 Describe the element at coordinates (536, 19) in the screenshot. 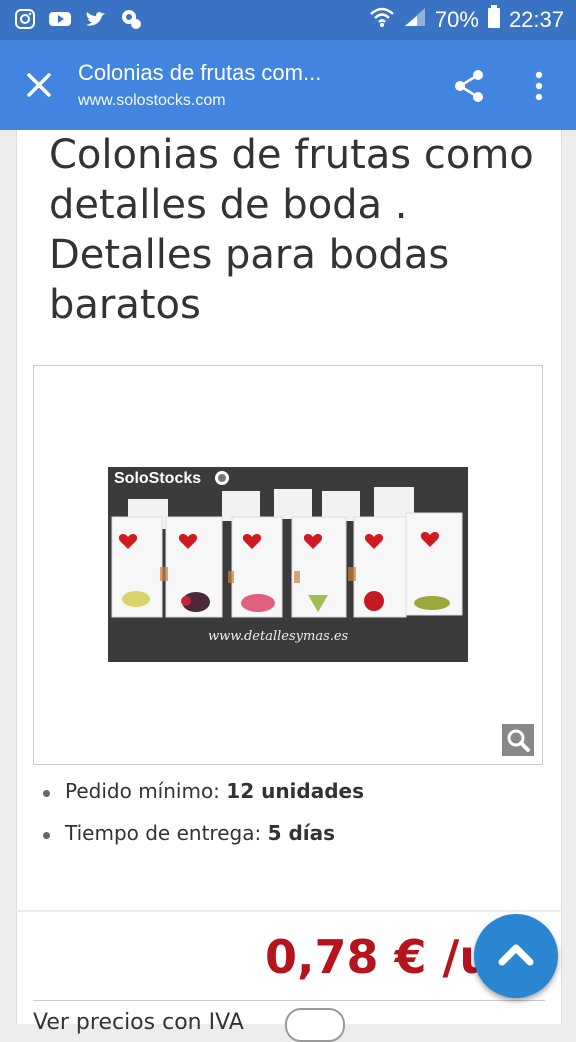

I see `clock: 22:37` at that location.